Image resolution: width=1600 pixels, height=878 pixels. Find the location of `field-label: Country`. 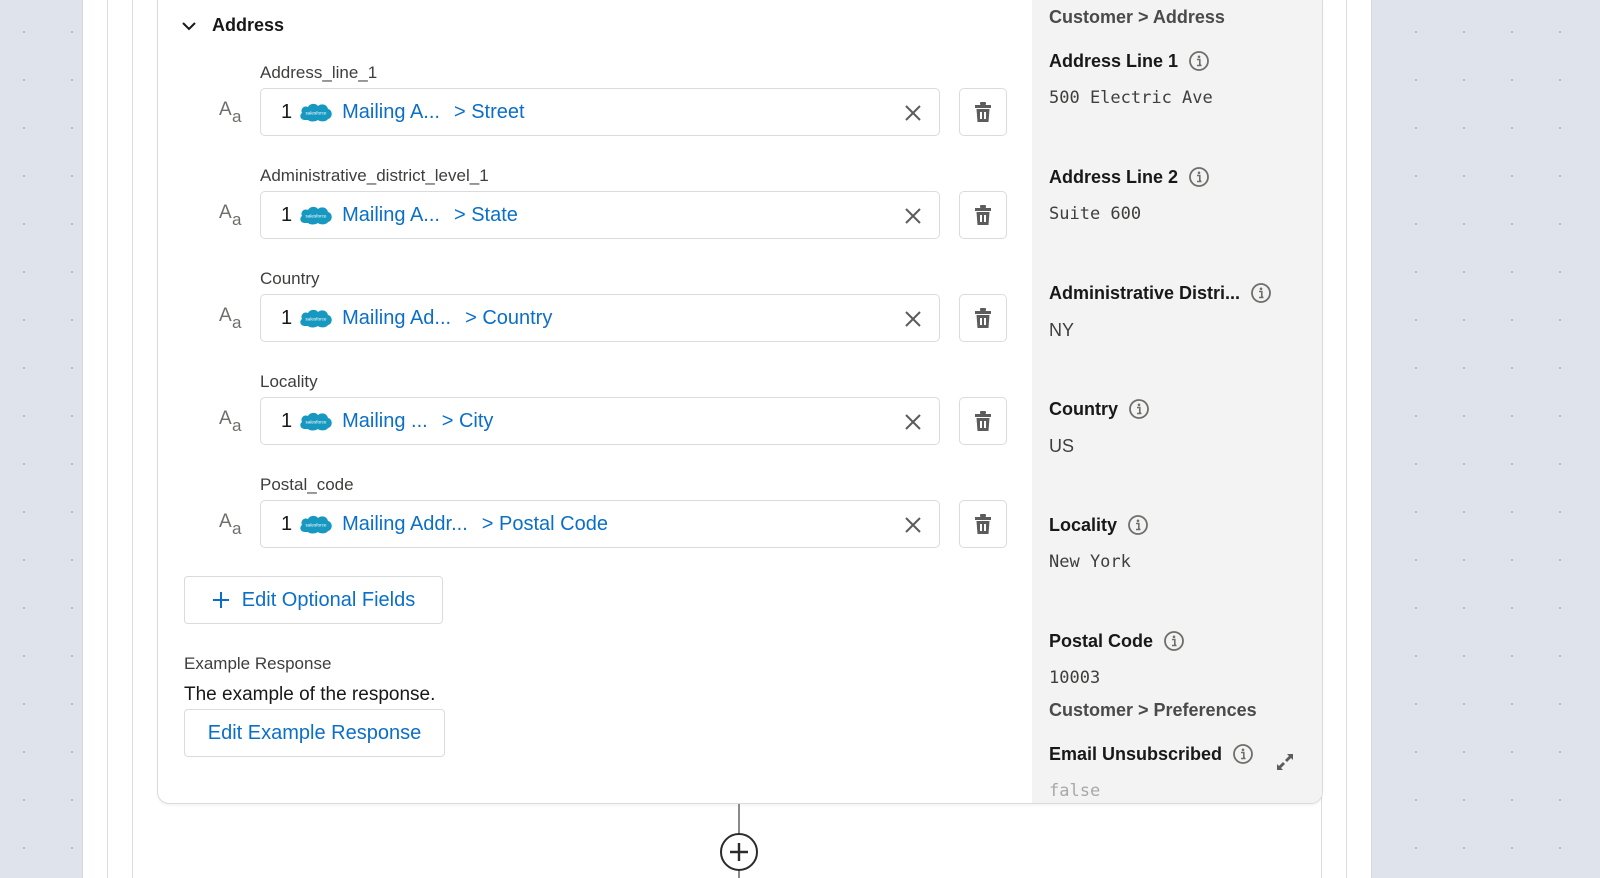

field-label: Country is located at coordinates (290, 278).